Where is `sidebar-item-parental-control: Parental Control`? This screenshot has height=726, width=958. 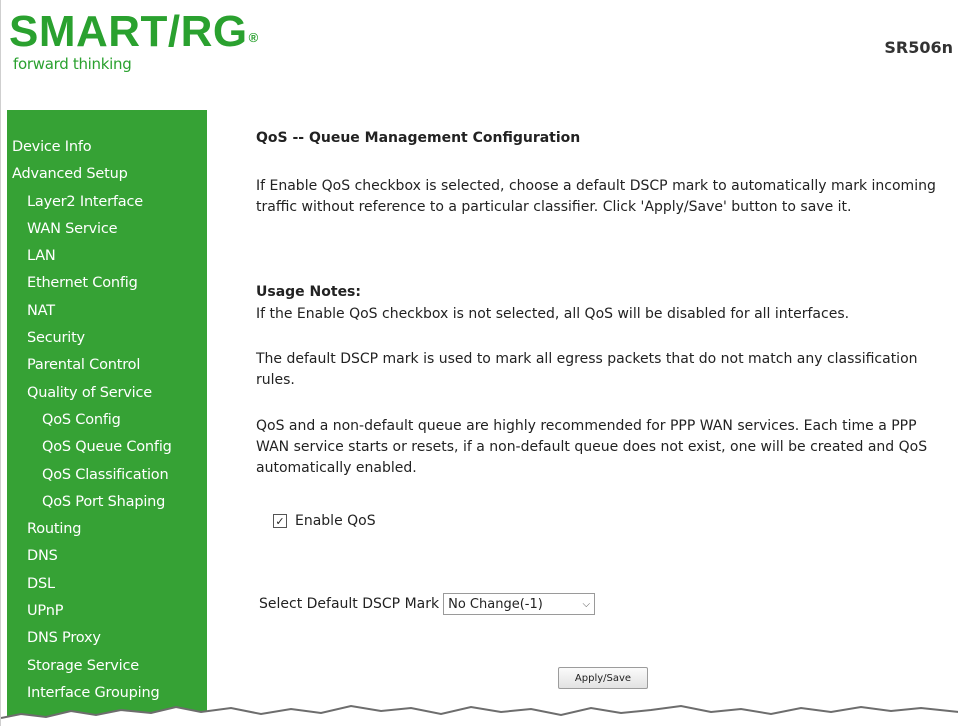 sidebar-item-parental-control: Parental Control is located at coordinates (107, 365).